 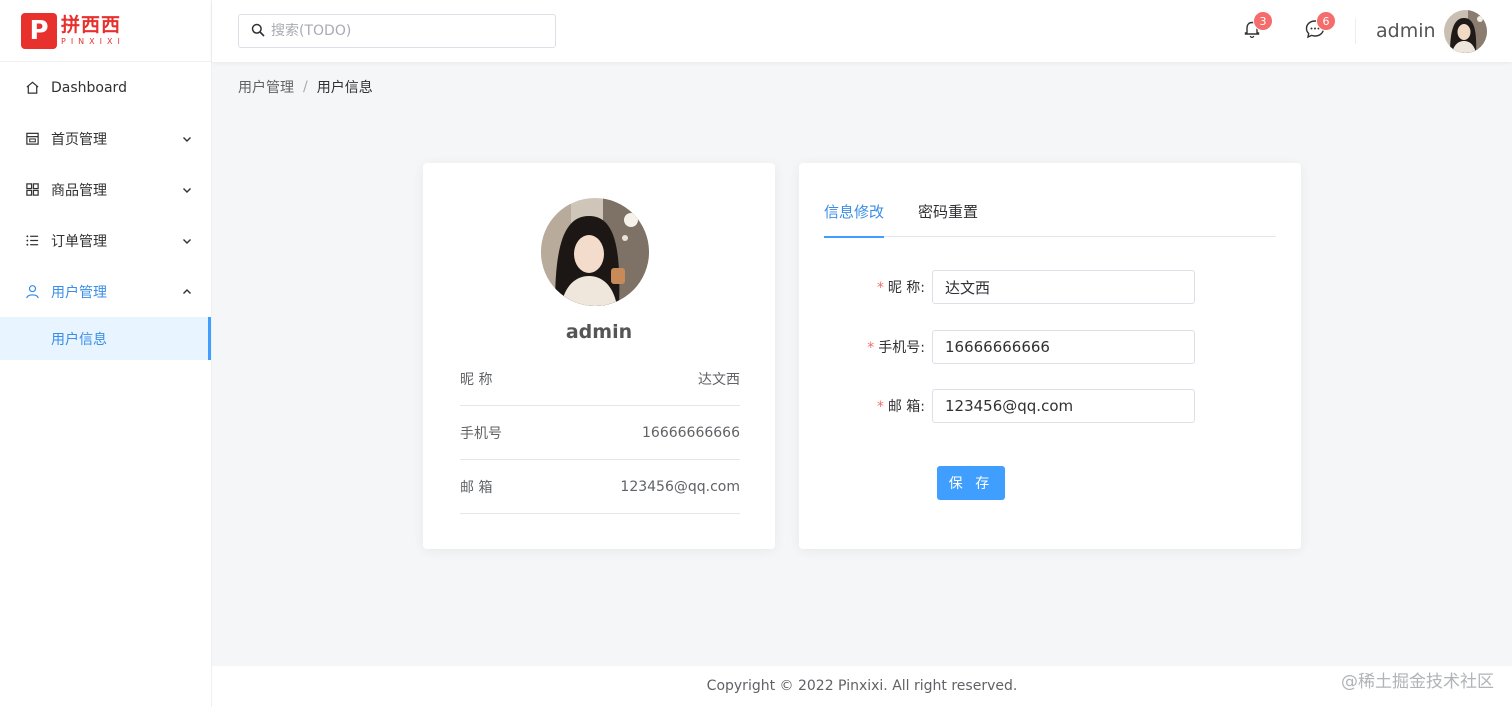 I want to click on profile-row-value: 达文西, so click(x=719, y=379).